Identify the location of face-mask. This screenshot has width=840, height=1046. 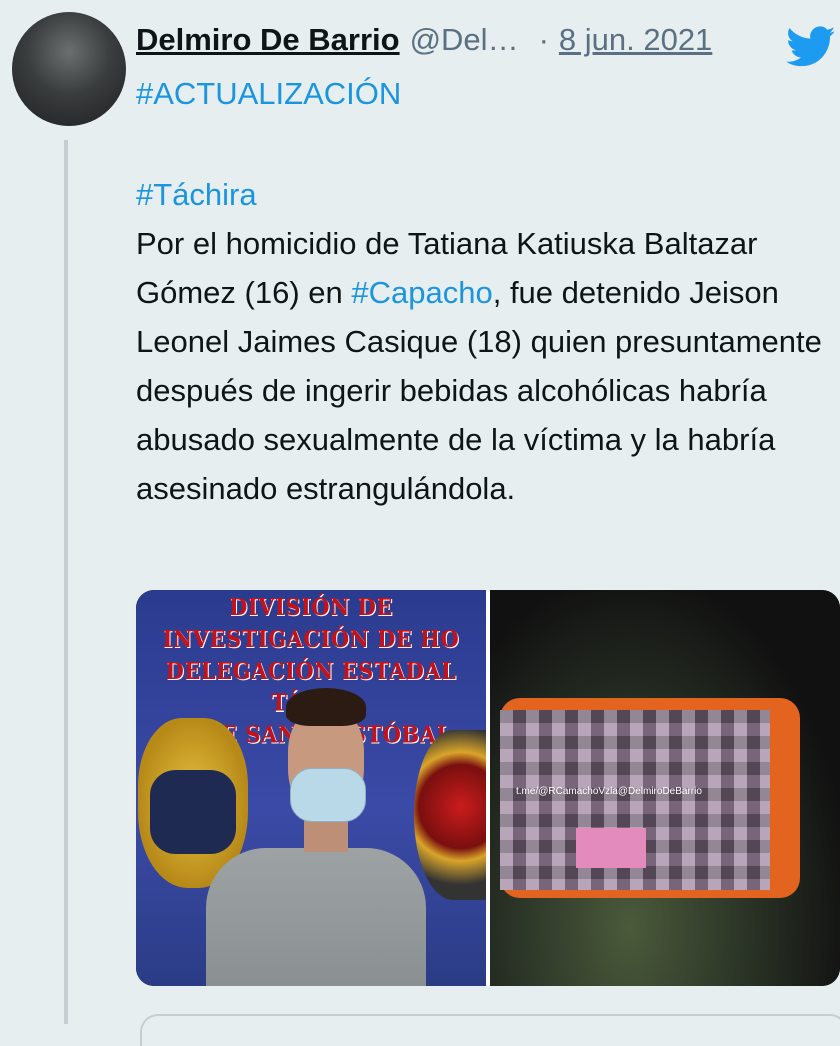
(328, 795).